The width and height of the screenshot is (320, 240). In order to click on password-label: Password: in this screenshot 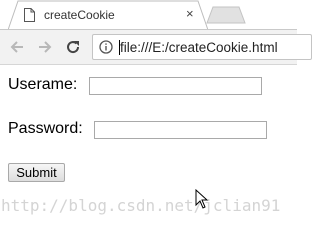, I will do `click(45, 128)`.